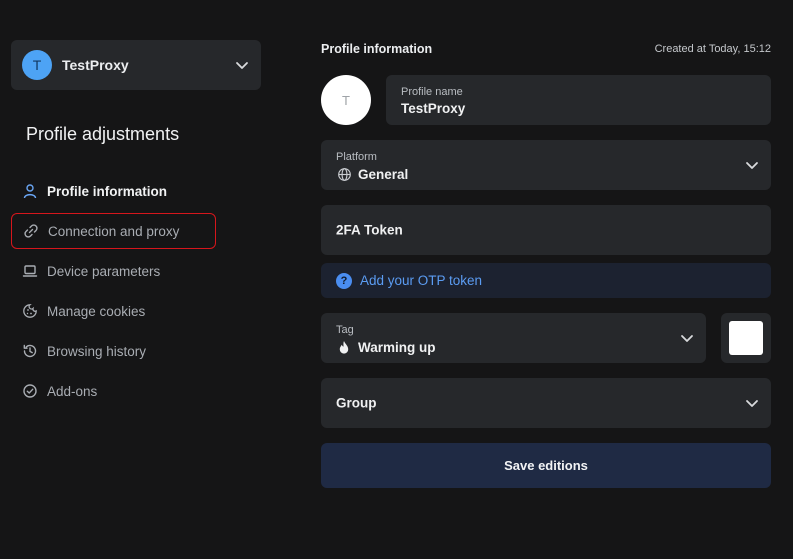  I want to click on avatar: T, so click(37, 65).